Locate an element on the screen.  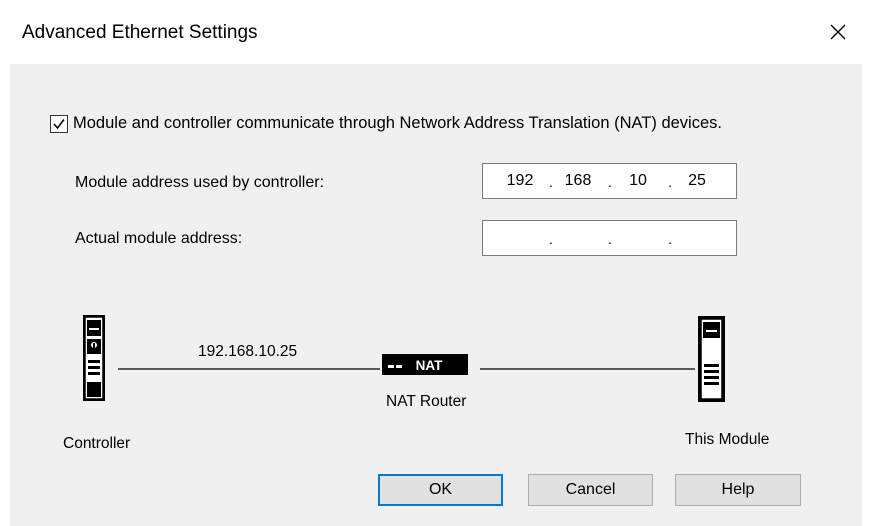
nat-badge-text: NAT is located at coordinates (429, 365).